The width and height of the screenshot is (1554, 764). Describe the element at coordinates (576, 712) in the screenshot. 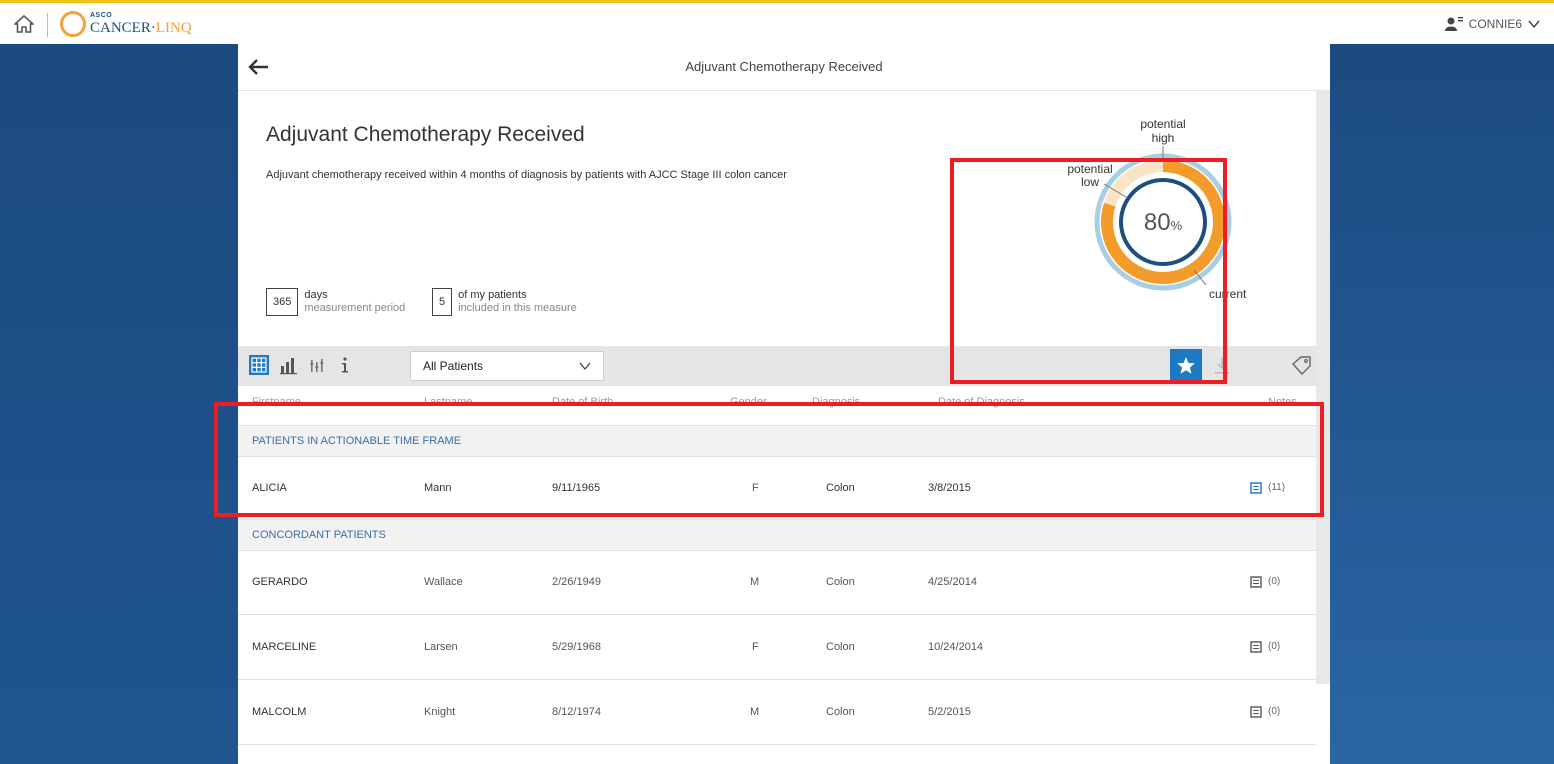

I see `cell-dob: 8/12/1974` at that location.